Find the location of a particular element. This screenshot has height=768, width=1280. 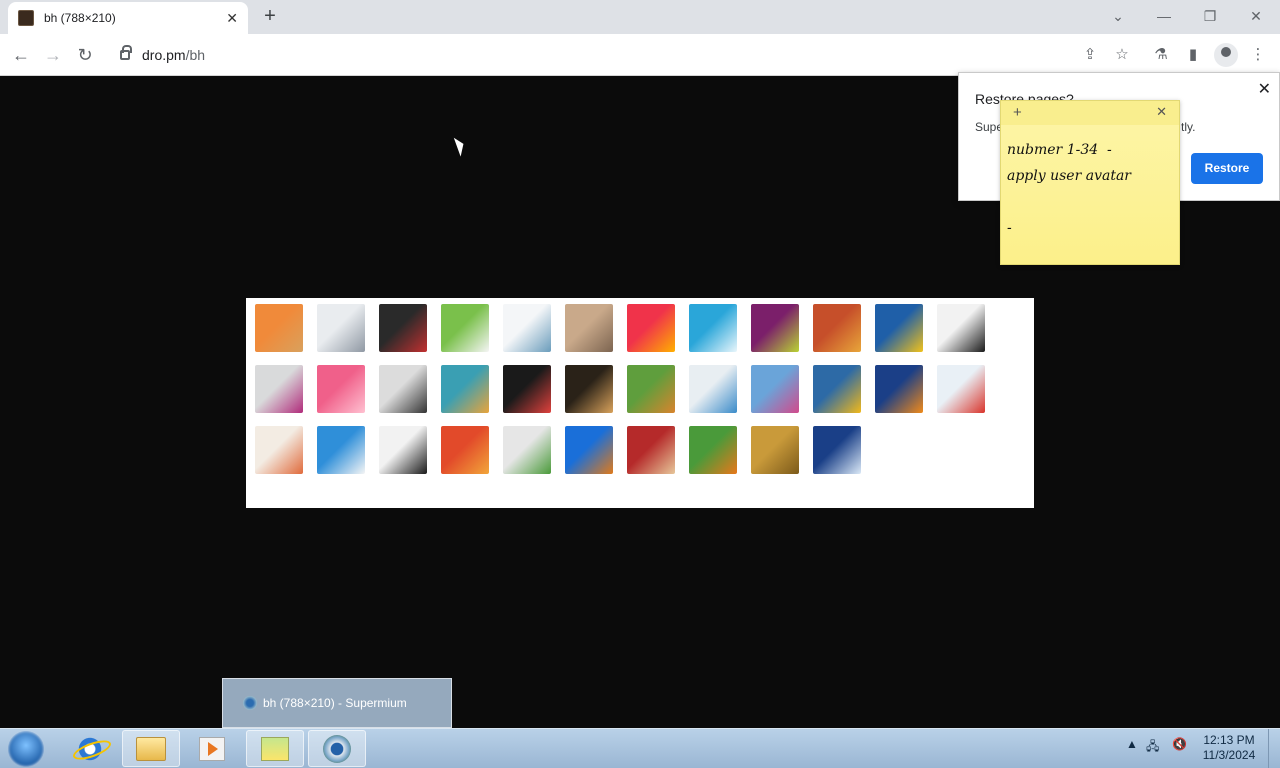

start-button is located at coordinates (26, 749).